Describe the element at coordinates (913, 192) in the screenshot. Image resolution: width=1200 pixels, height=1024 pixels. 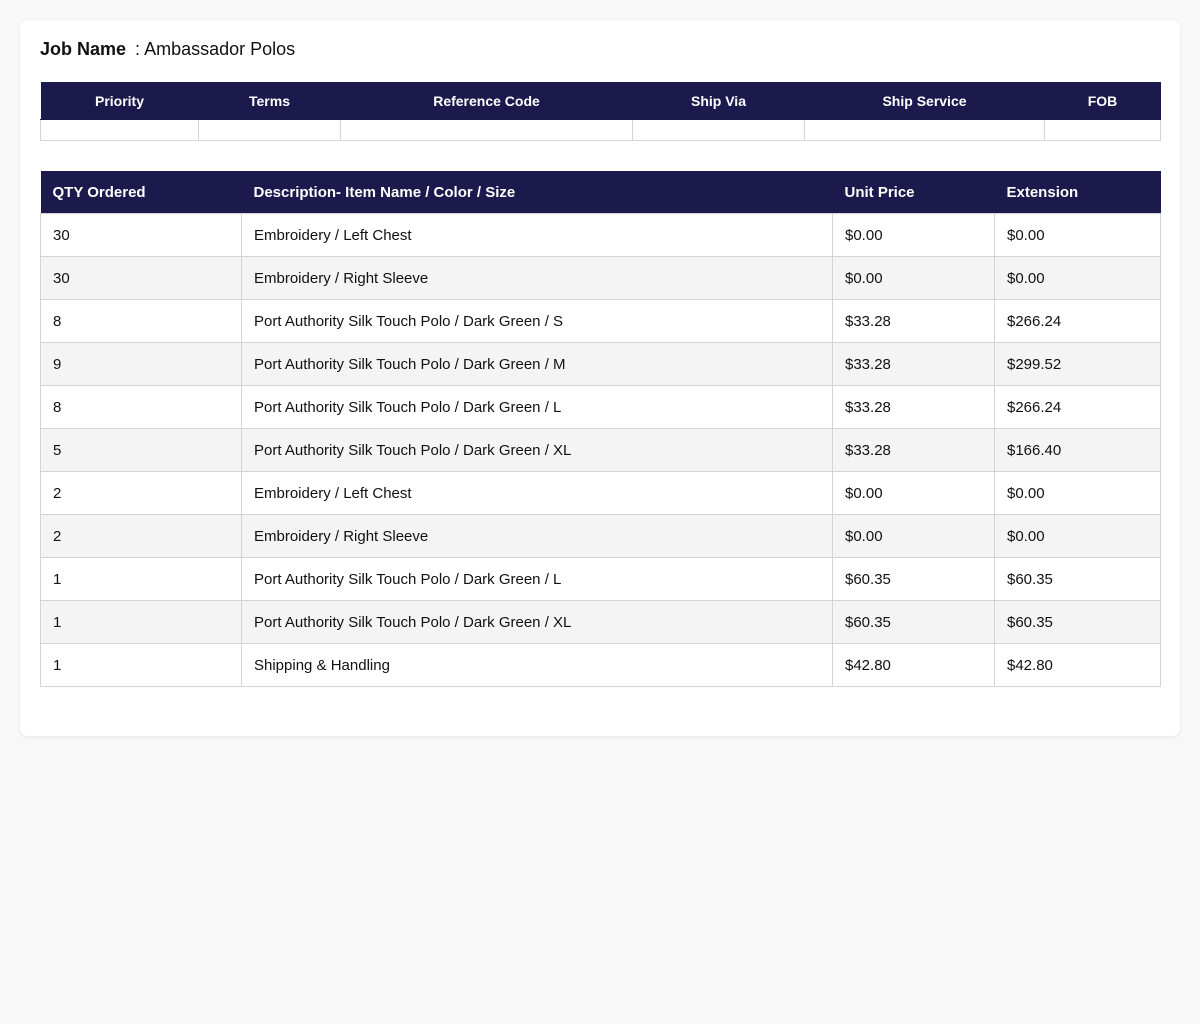
I see `header-unit-price: Unit Price` at that location.